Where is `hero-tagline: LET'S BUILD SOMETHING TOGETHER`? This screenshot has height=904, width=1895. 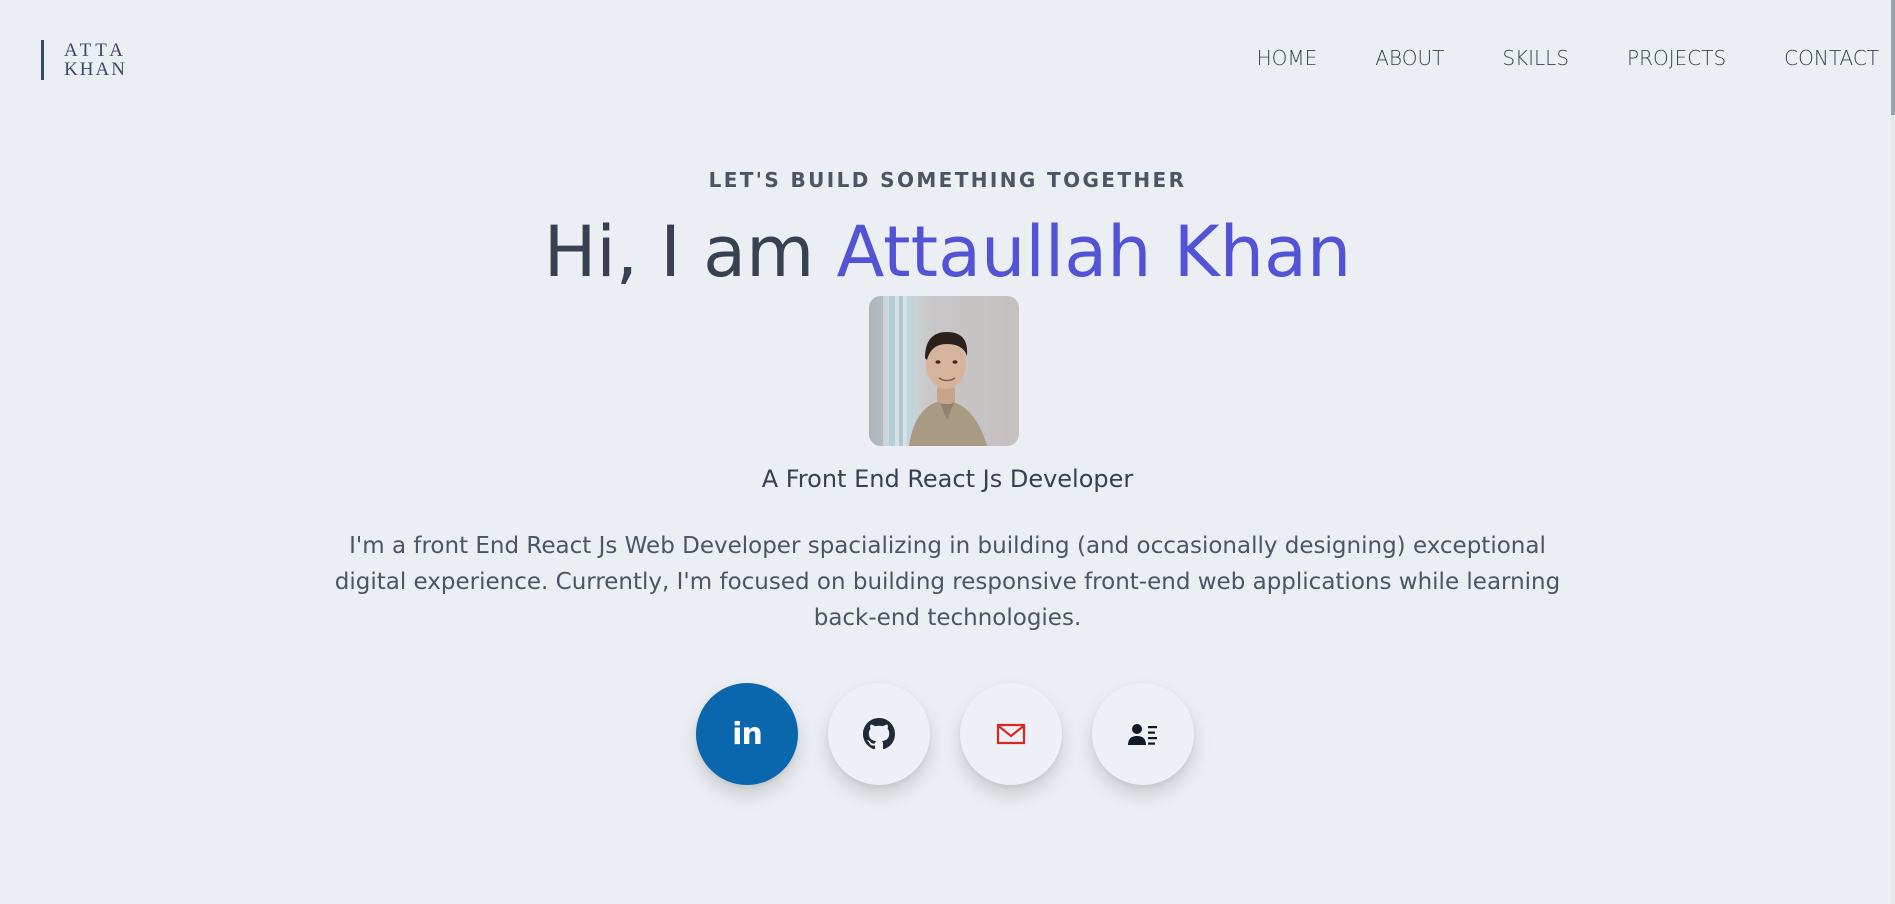
hero-tagline: LET'S BUILD SOMETHING TOGETHER is located at coordinates (947, 180).